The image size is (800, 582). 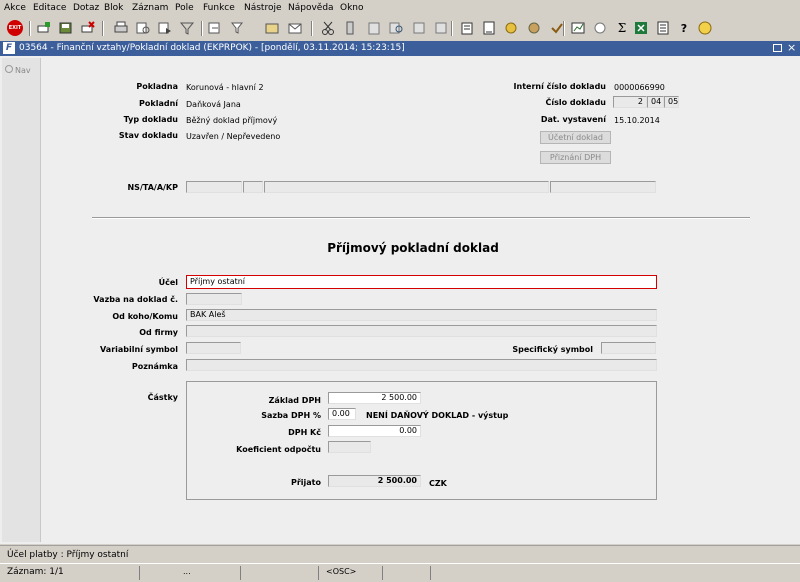 I want to click on typ-dokladu-value: Běžný doklad příjmový, so click(x=232, y=120).